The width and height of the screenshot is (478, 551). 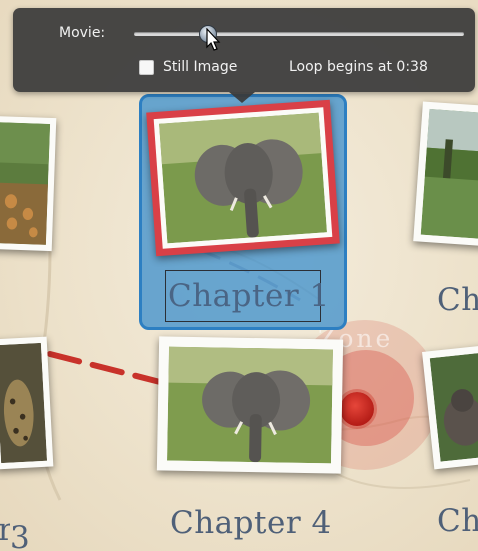 I want to click on still-image-label: Still Image, so click(x=200, y=67).